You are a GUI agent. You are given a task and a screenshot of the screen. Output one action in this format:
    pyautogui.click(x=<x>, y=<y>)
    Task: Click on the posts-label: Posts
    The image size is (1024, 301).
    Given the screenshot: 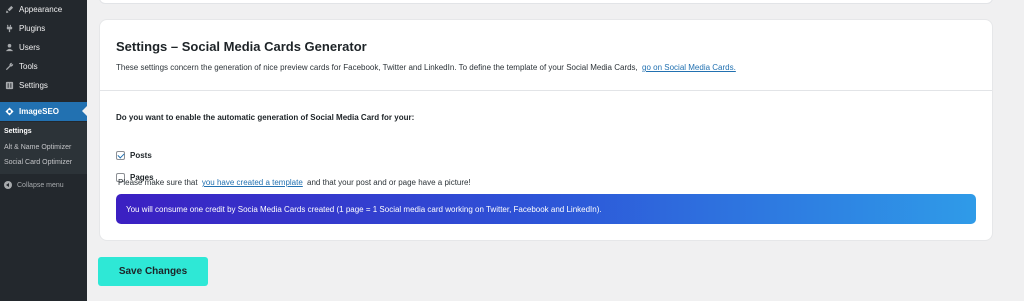 What is the action you would take?
    pyautogui.click(x=141, y=155)
    